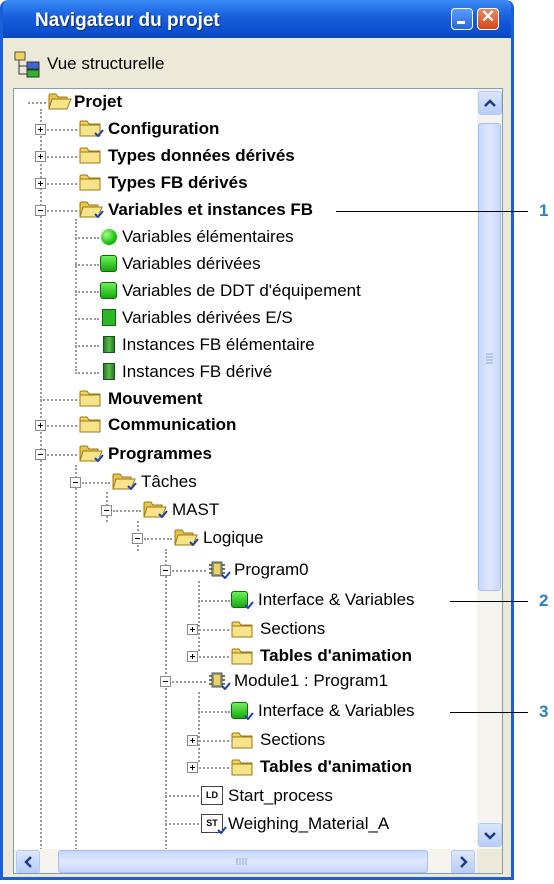  Describe the element at coordinates (197, 372) in the screenshot. I see `tree-item-inst-fb-derive: Instances FB dérivé` at that location.